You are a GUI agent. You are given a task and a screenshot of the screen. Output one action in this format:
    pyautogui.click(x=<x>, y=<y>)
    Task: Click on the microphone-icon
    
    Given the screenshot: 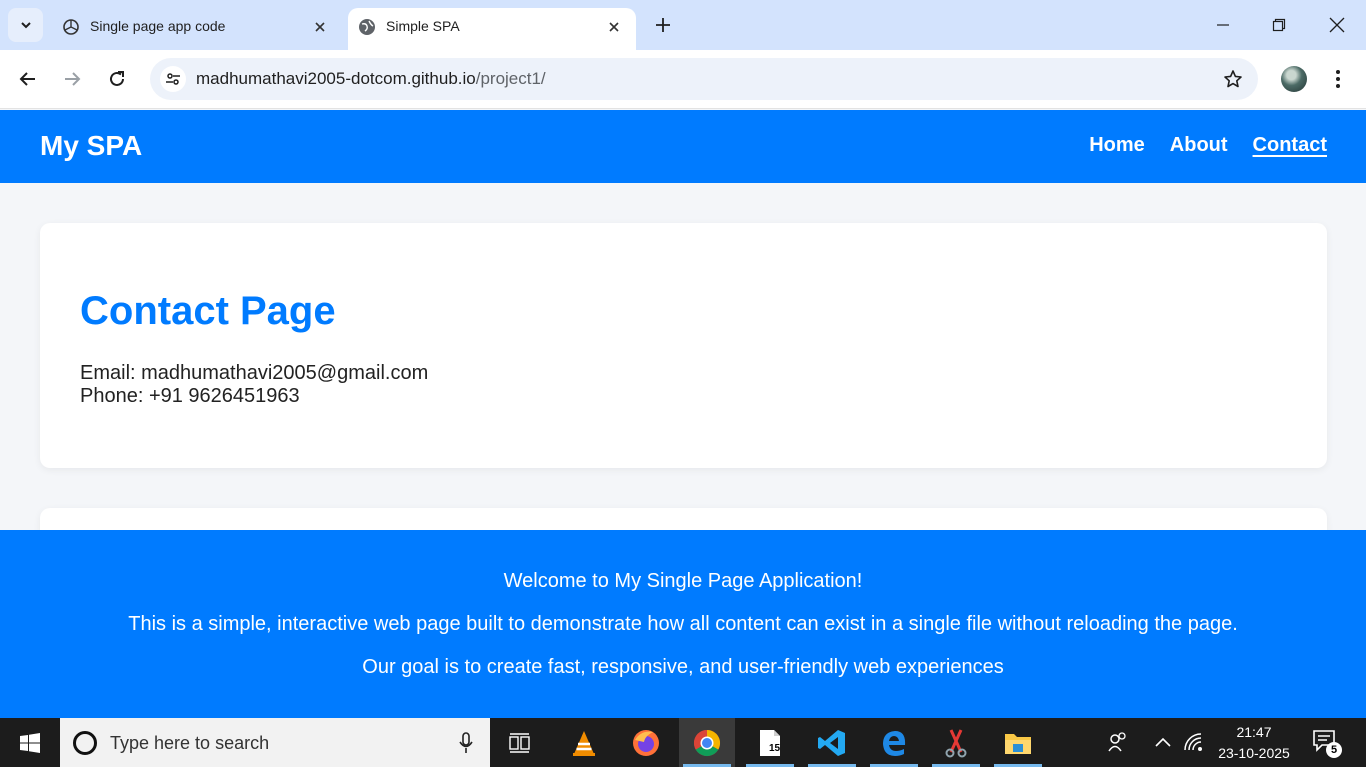 What is the action you would take?
    pyautogui.click(x=466, y=743)
    